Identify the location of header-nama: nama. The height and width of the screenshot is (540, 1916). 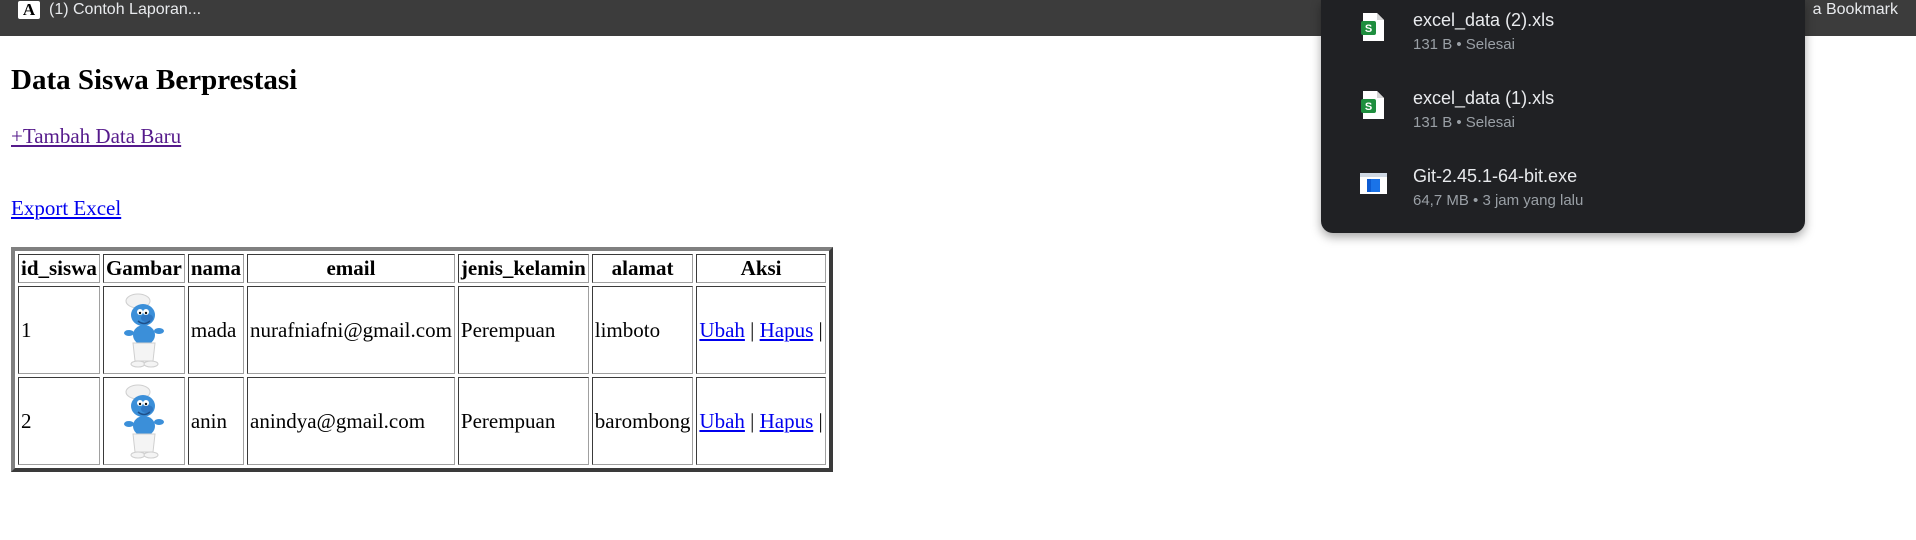
(216, 268).